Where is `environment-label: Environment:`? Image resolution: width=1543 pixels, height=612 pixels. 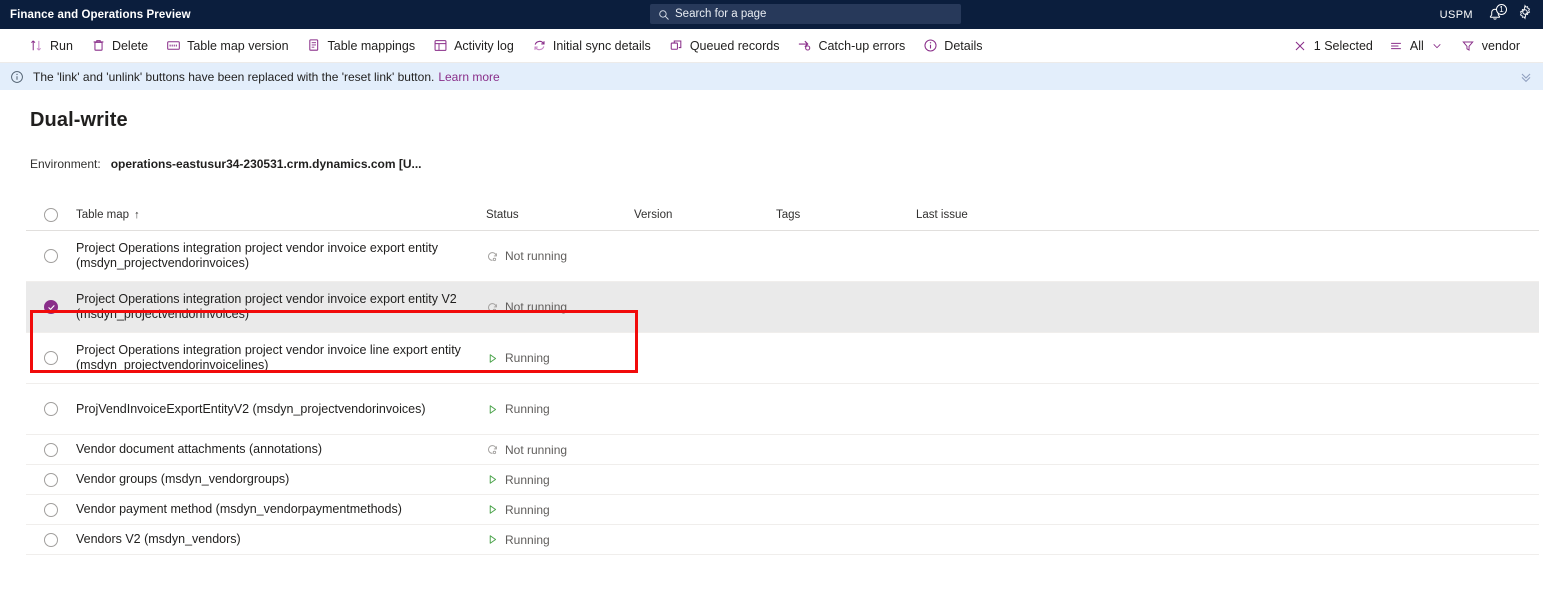
environment-label: Environment: is located at coordinates (65, 164).